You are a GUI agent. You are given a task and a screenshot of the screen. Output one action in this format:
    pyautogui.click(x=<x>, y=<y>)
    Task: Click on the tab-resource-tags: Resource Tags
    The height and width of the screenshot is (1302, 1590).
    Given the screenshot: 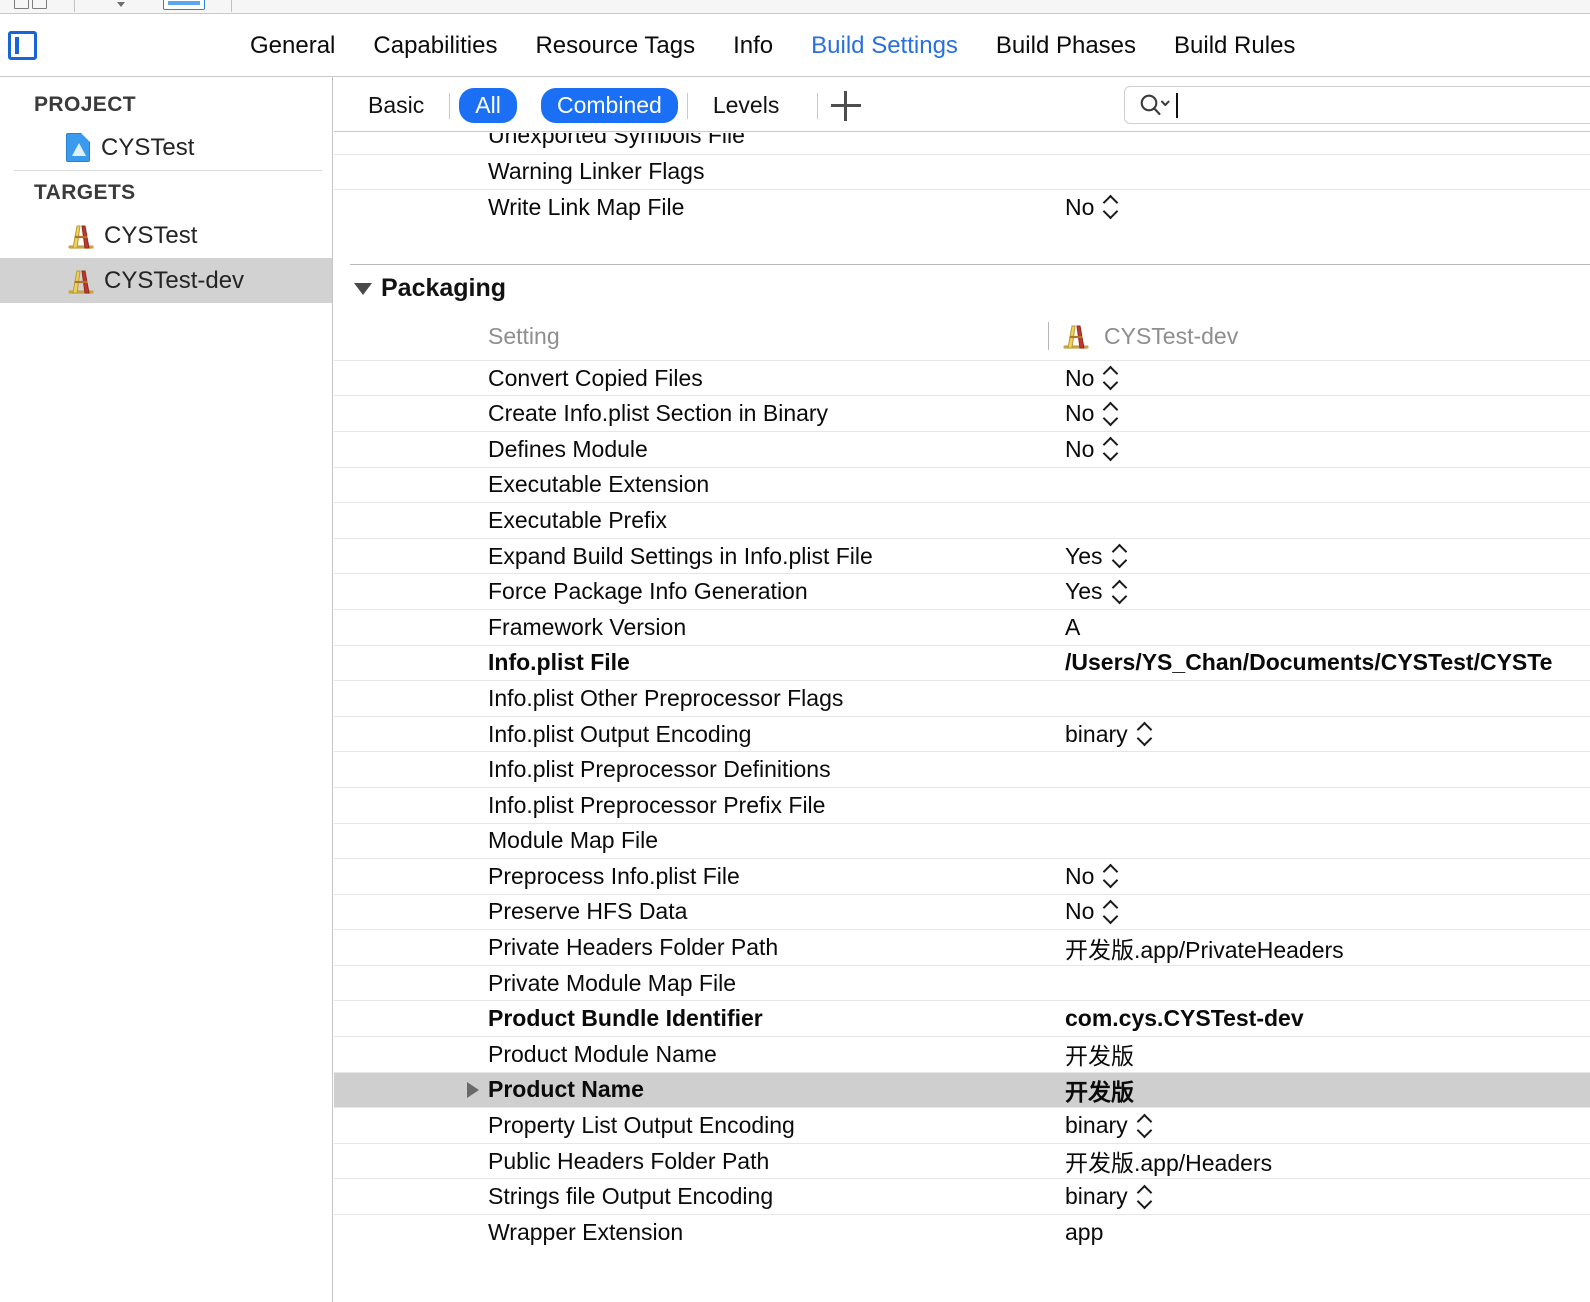 What is the action you would take?
    pyautogui.click(x=615, y=46)
    